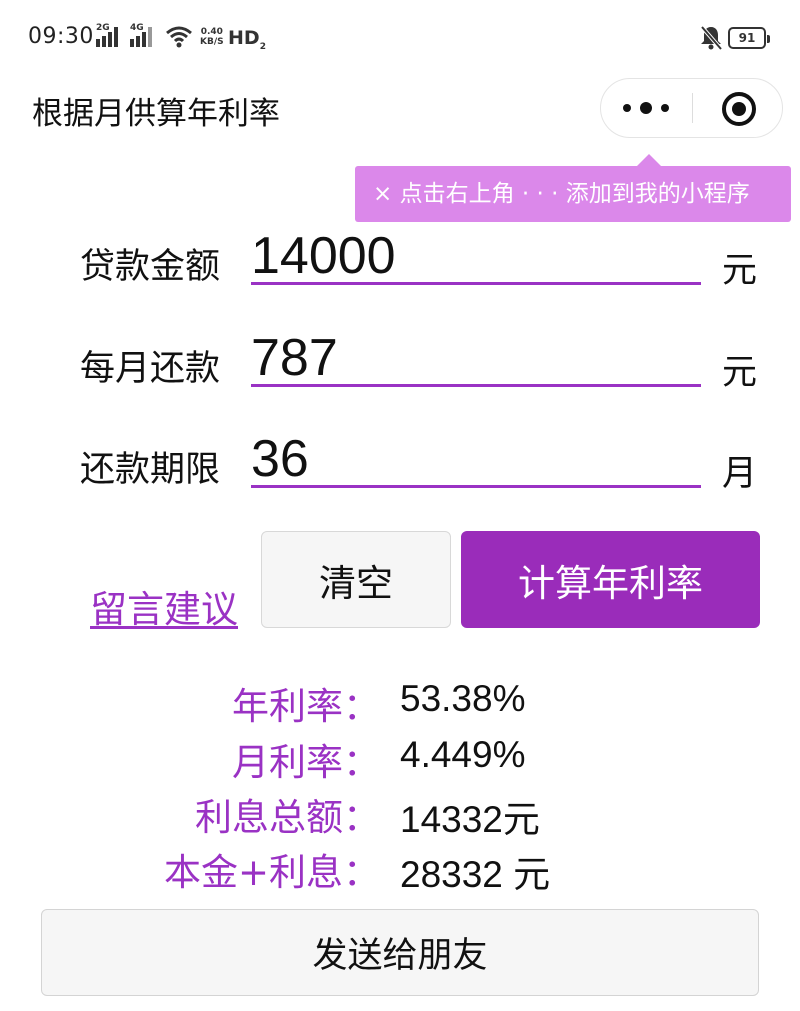  Describe the element at coordinates (463, 754) in the screenshot. I see `monthly-rate-value: 4.449%` at that location.